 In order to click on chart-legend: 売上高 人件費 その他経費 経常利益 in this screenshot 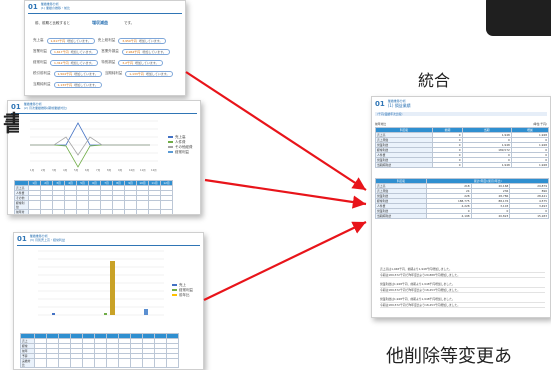, I will do `click(180, 145)`.